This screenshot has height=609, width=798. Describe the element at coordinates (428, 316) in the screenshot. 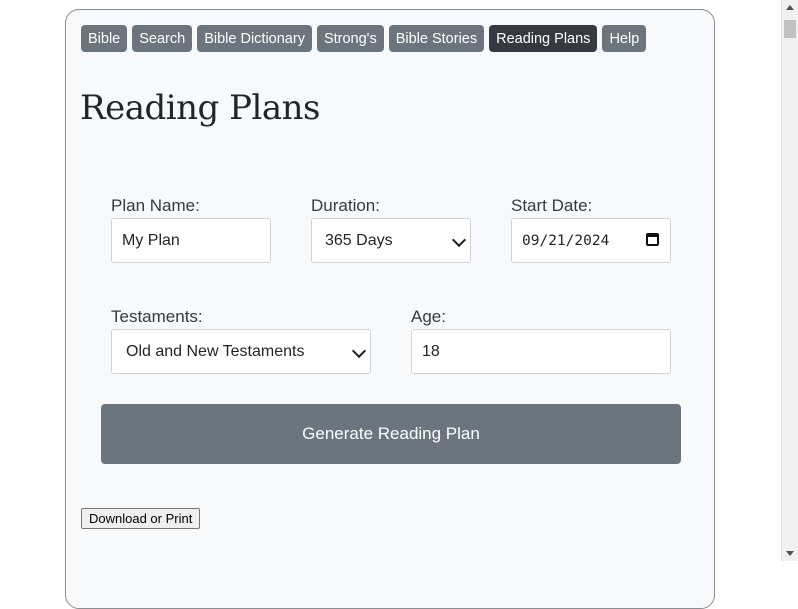

I see `age-label: Age:` at that location.